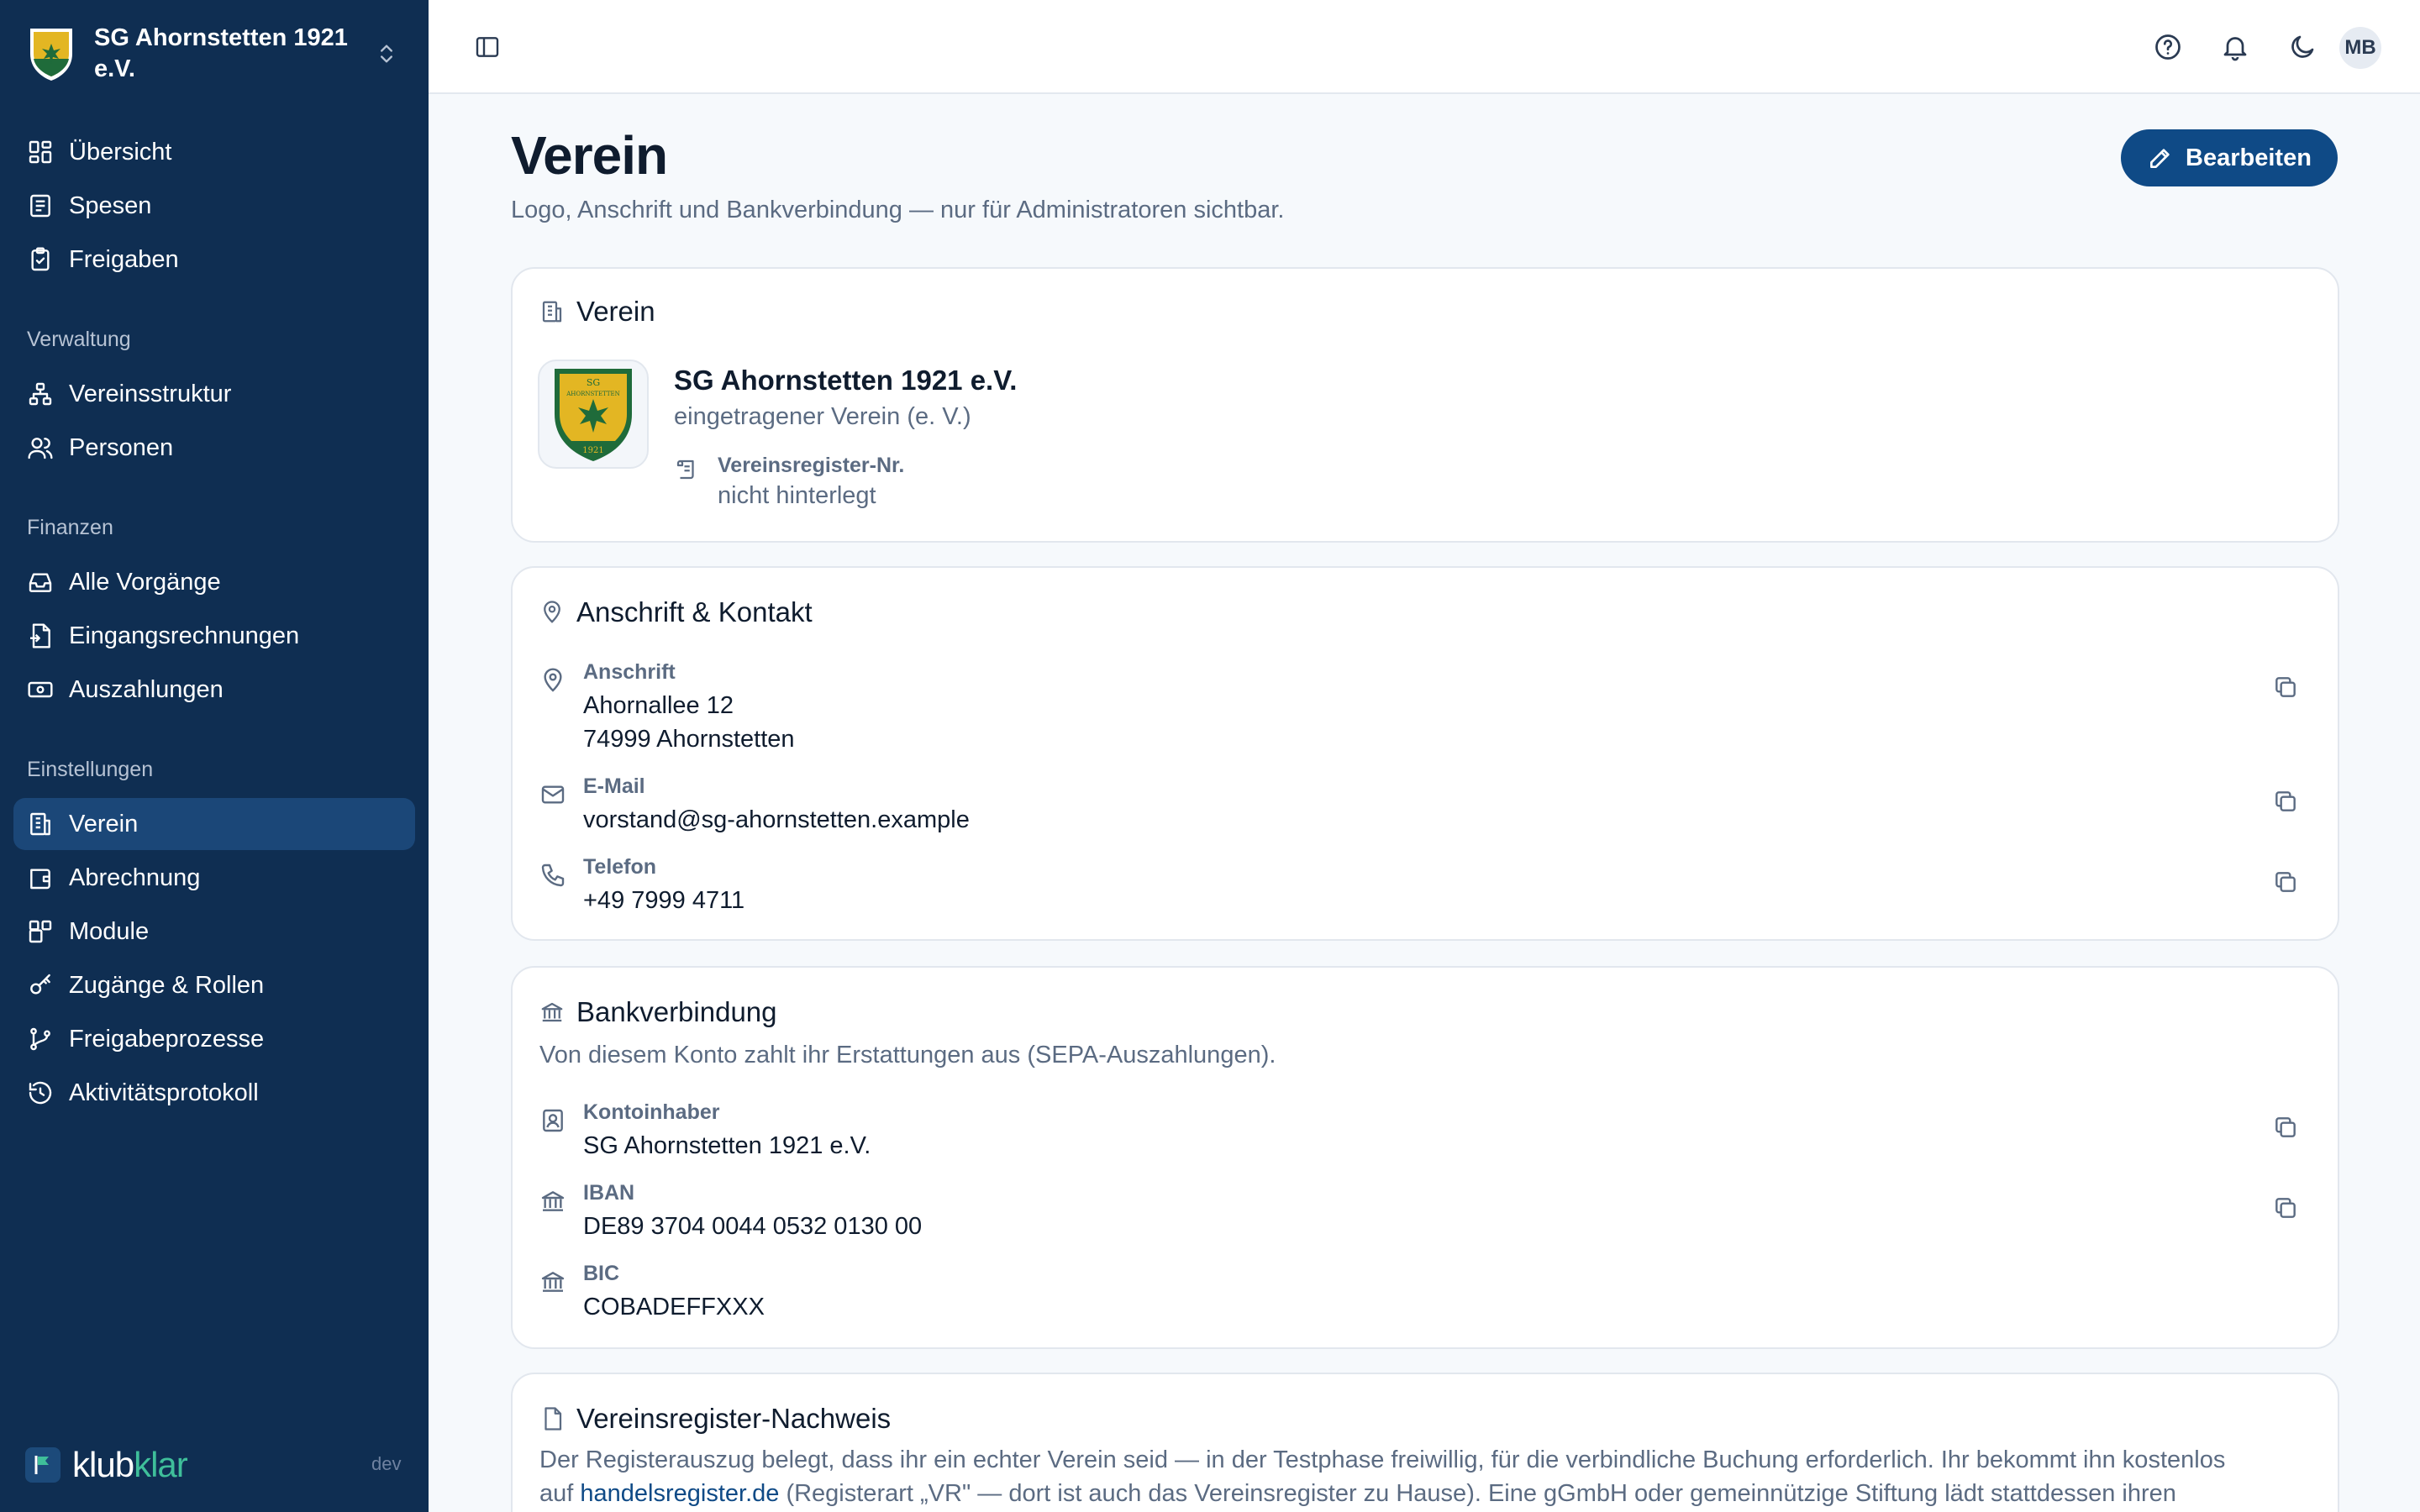 This screenshot has width=2420, height=1512. Describe the element at coordinates (40, 635) in the screenshot. I see `file-invoice-icon` at that location.